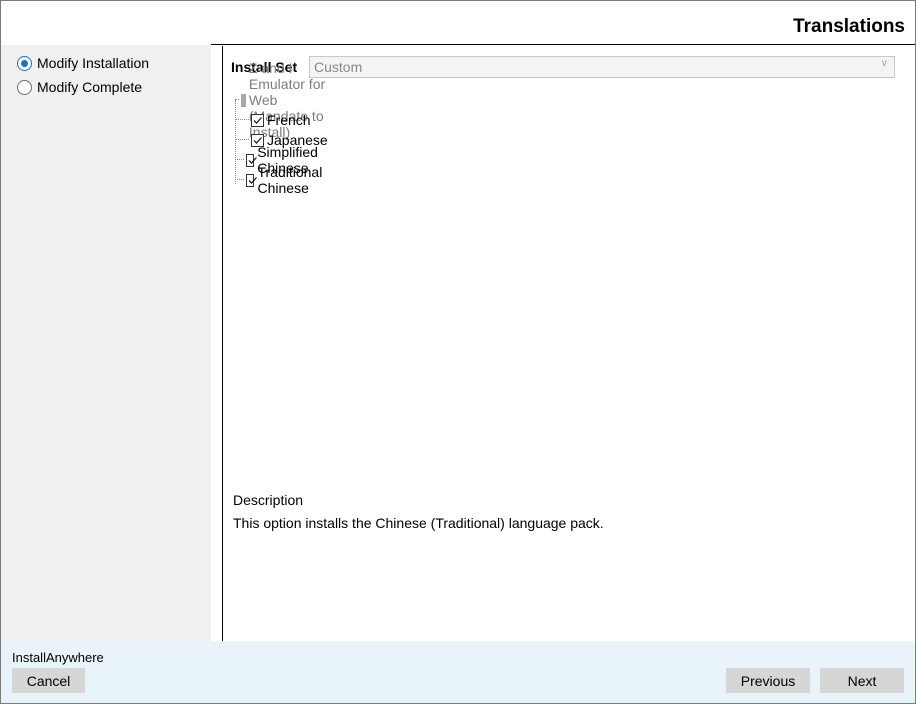 Image resolution: width=916 pixels, height=704 pixels. What do you see at coordinates (458, 22) in the screenshot?
I see `title-bar: Translations` at bounding box center [458, 22].